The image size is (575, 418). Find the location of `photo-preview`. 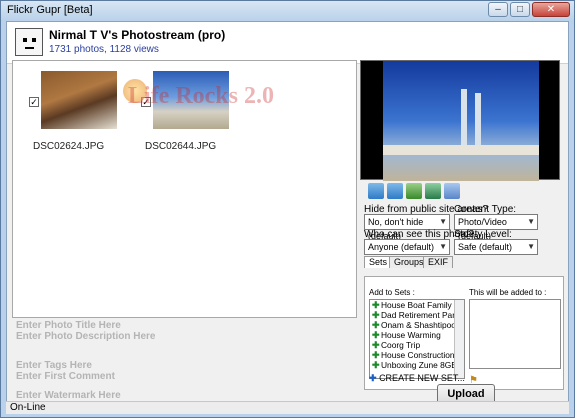

photo-preview is located at coordinates (460, 120).